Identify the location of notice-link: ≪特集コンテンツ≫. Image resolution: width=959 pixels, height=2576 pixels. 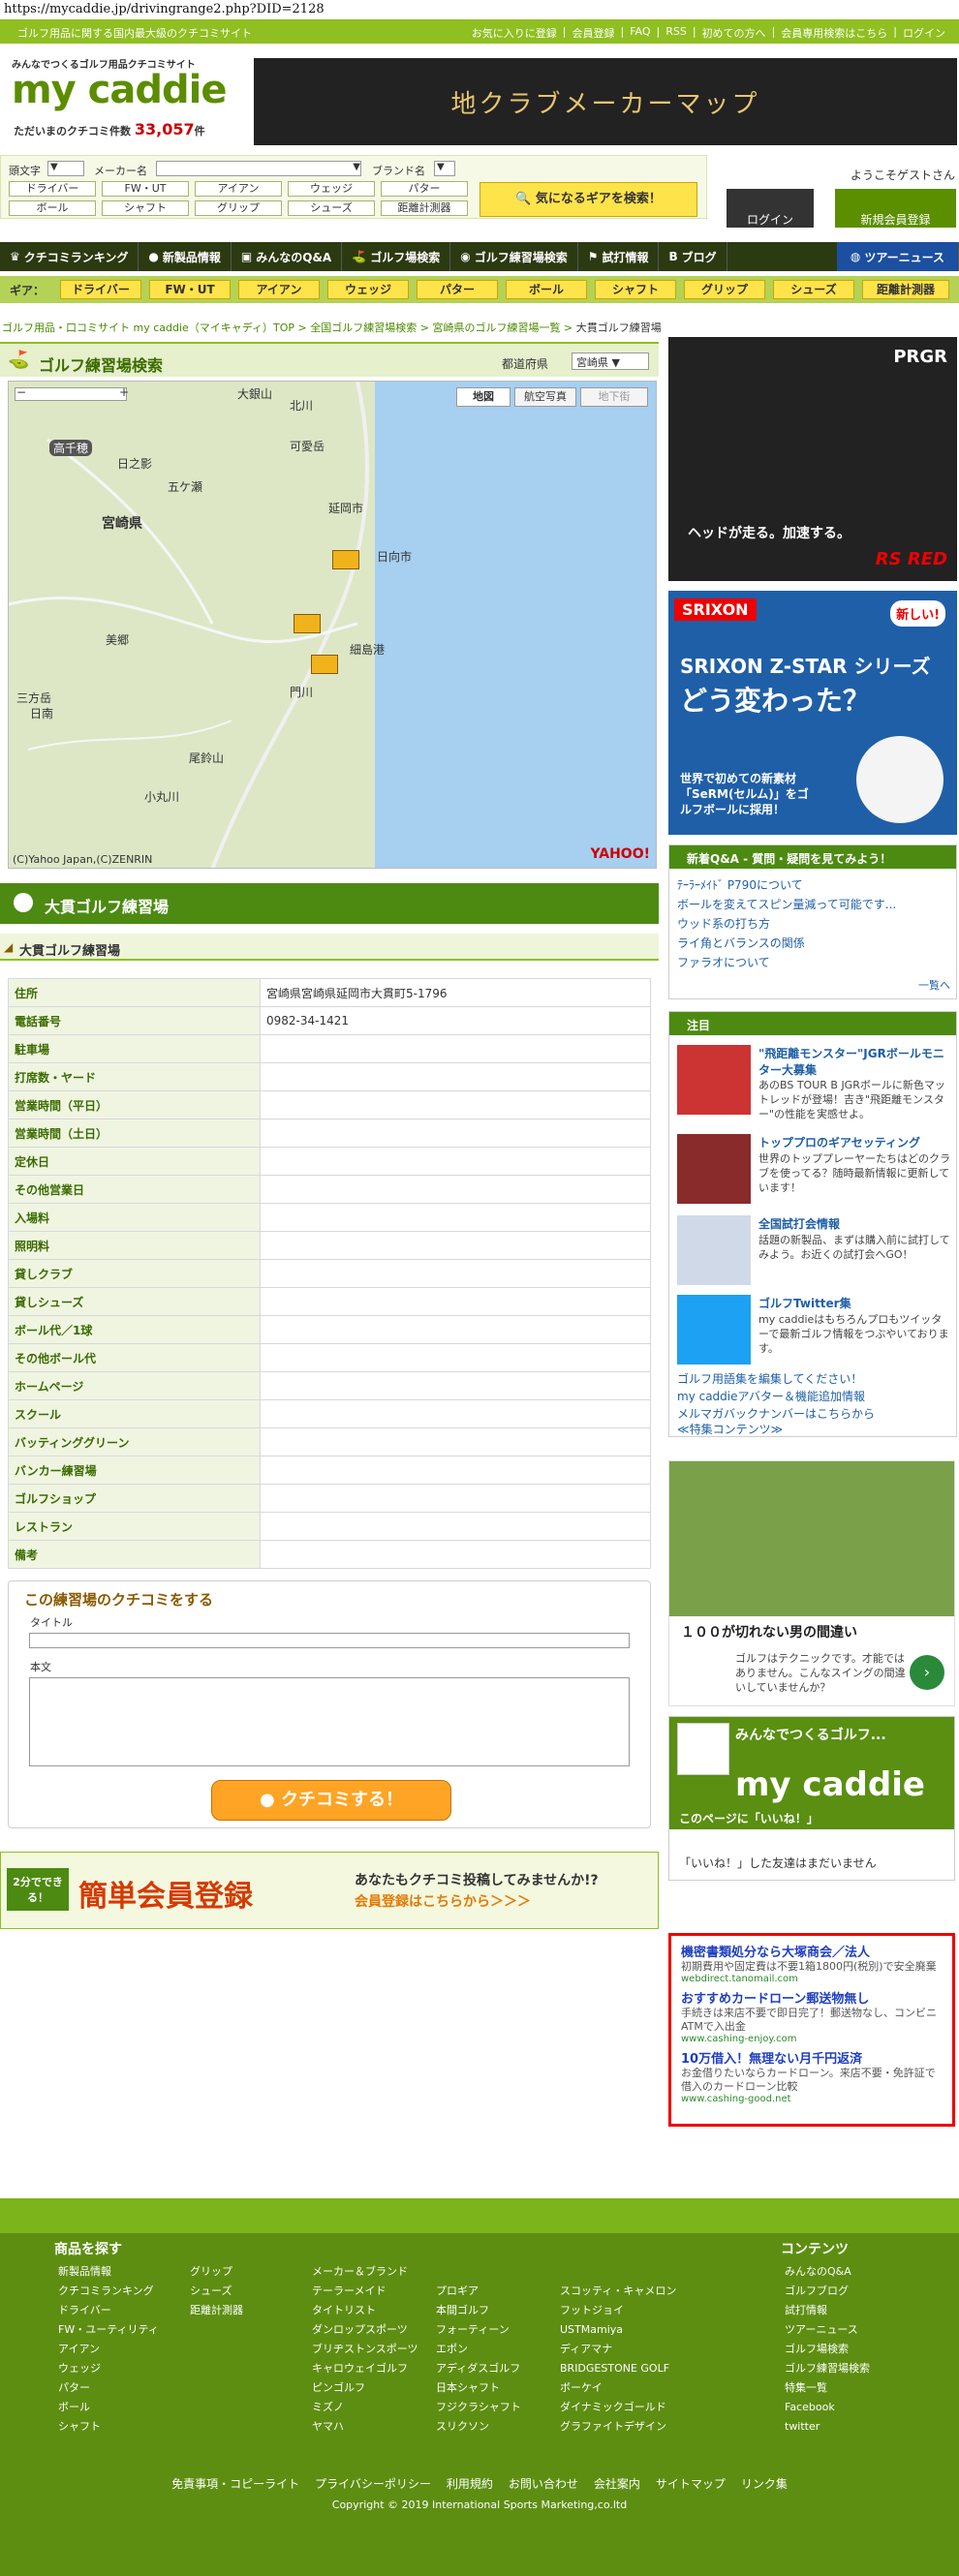
(730, 1429).